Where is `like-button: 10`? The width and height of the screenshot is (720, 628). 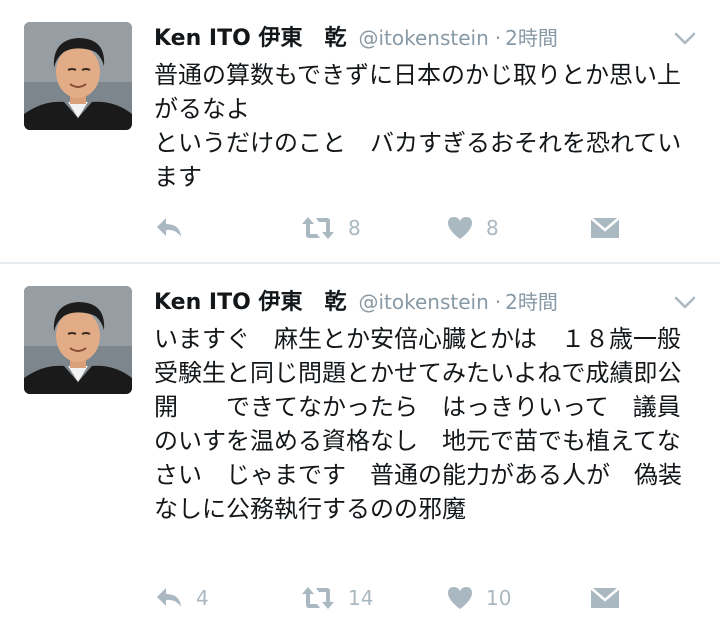
like-button: 10 is located at coordinates (478, 598).